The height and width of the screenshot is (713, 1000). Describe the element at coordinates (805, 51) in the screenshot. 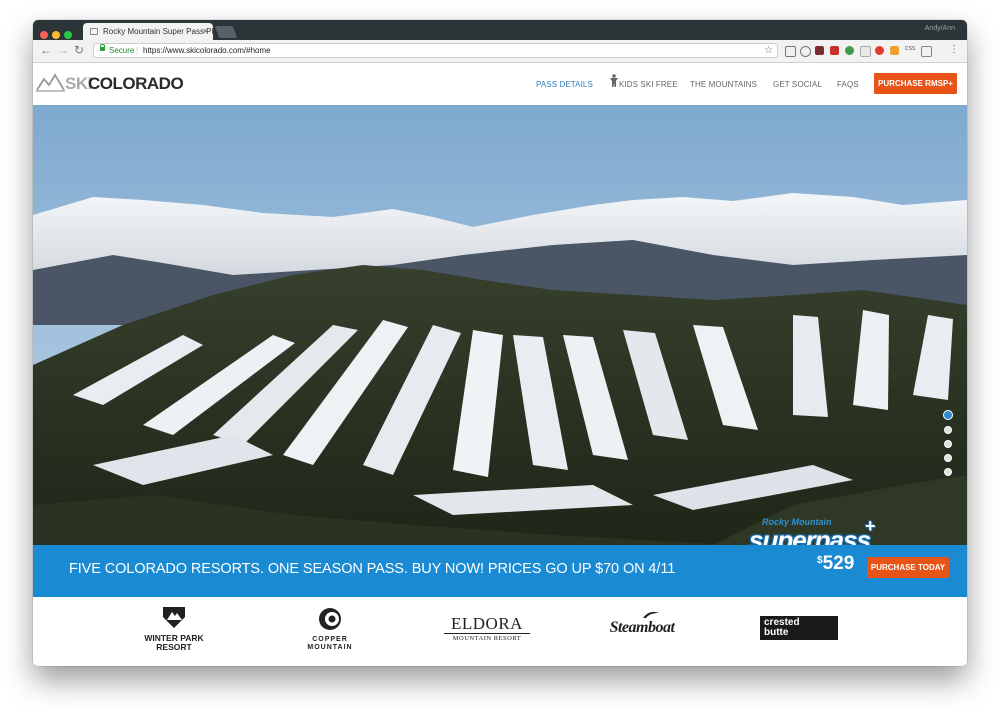

I see `info-extension-icon` at that location.